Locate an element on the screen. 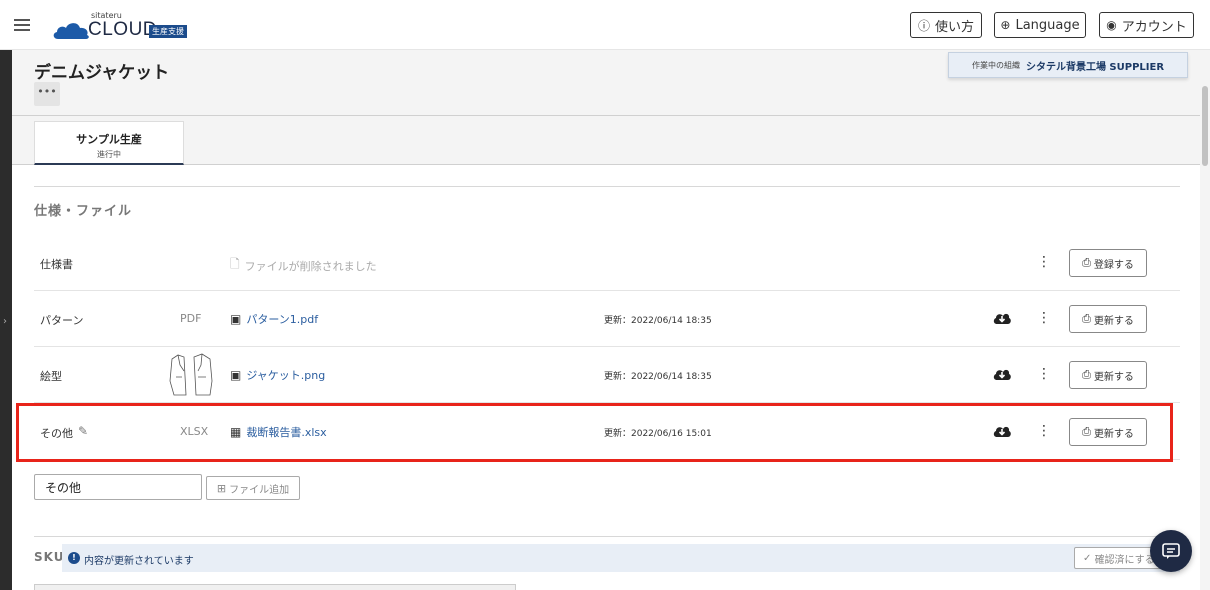 The height and width of the screenshot is (590, 1210). chat-icon is located at coordinates (1171, 551).